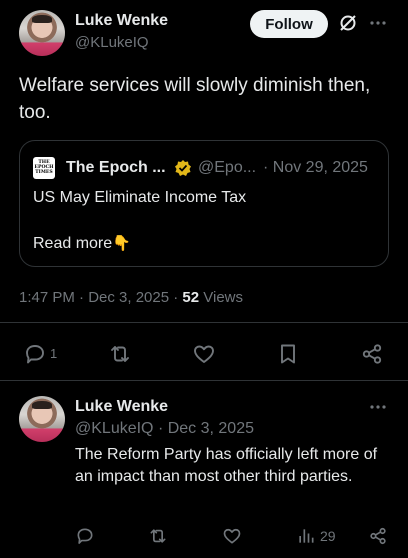  What do you see at coordinates (378, 536) in the screenshot?
I see `reply-share-icon` at bounding box center [378, 536].